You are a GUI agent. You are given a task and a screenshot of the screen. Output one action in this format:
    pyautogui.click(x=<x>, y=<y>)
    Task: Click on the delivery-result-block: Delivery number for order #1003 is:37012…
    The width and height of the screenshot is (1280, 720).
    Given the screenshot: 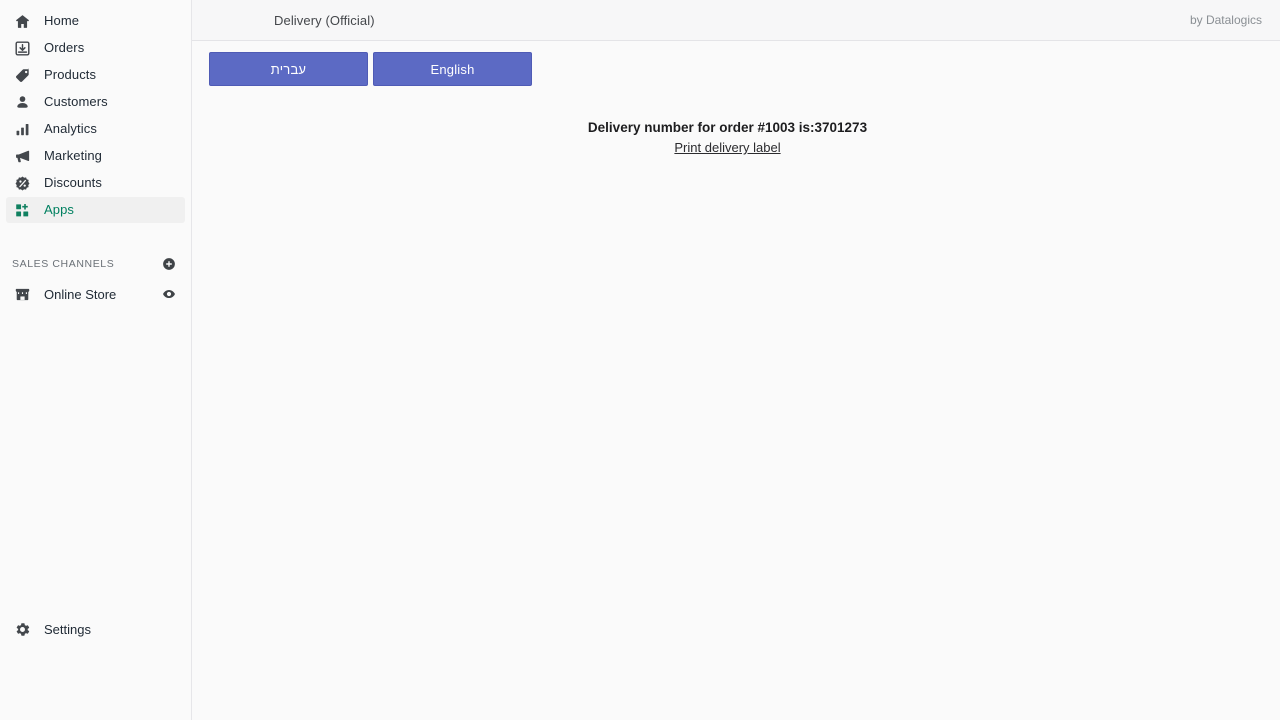 What is the action you would take?
    pyautogui.click(x=727, y=137)
    